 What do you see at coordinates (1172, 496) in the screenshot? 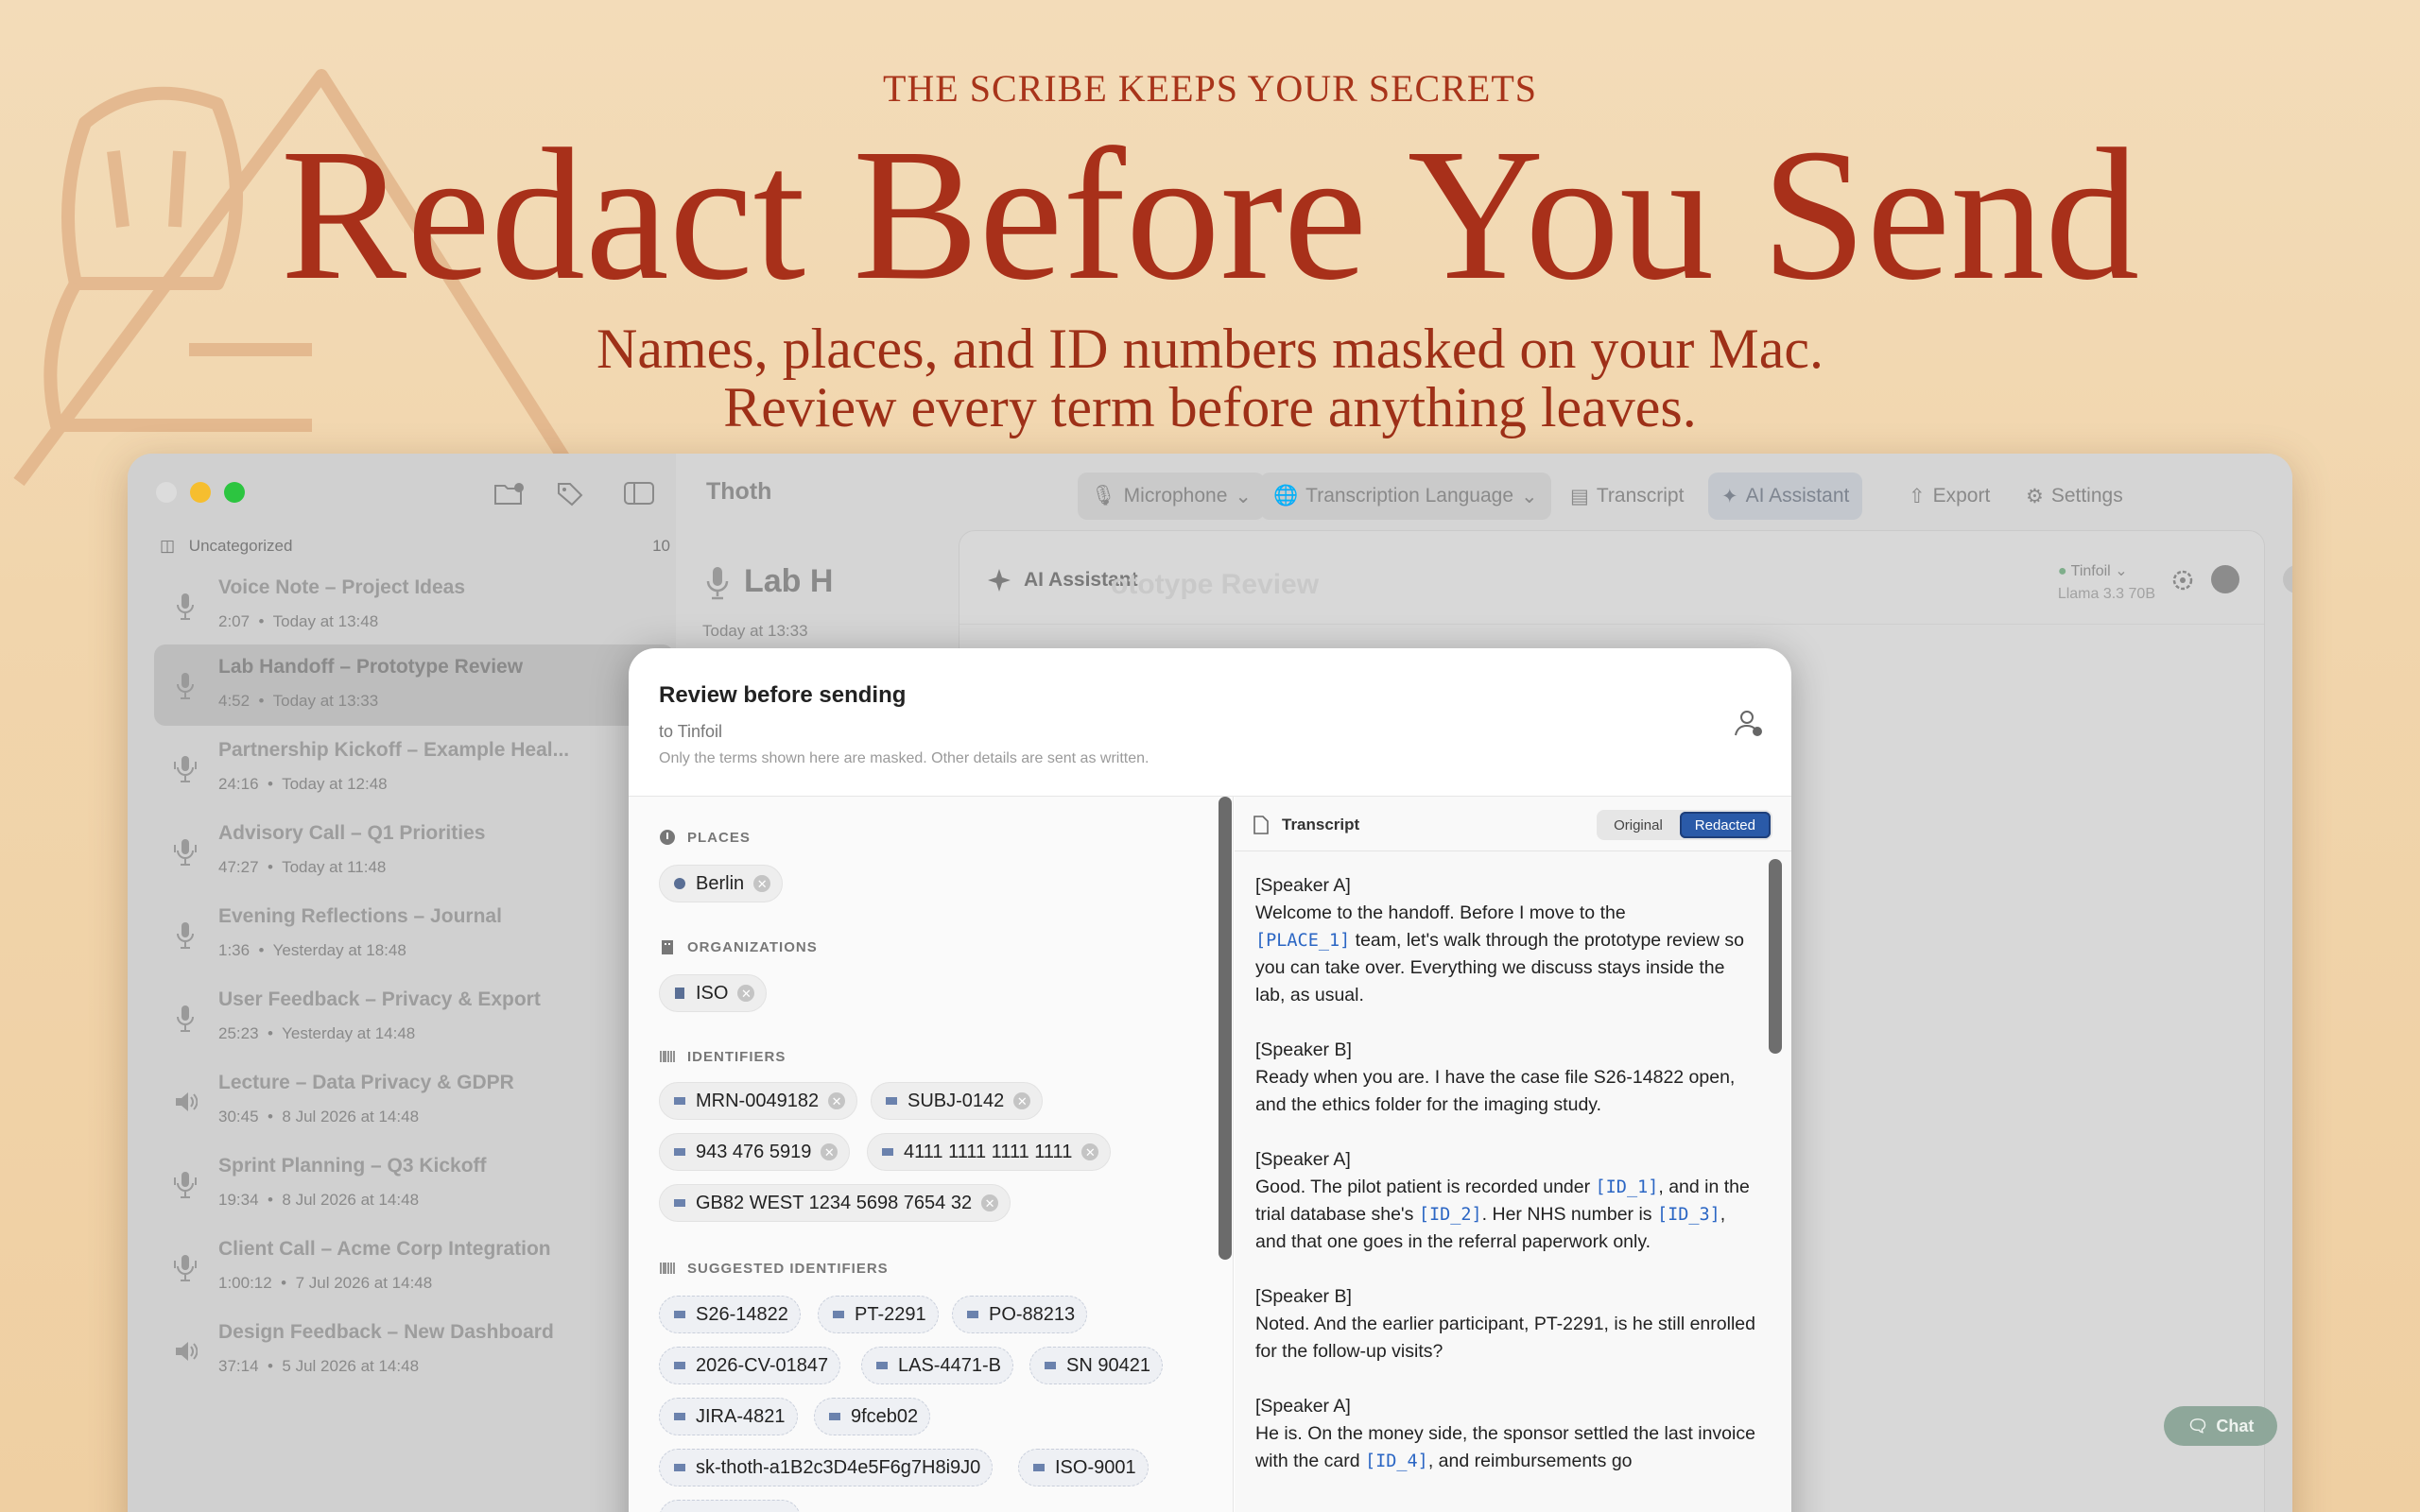
I see `microphone-dropdown: 🎙 Microphone ⌄` at bounding box center [1172, 496].